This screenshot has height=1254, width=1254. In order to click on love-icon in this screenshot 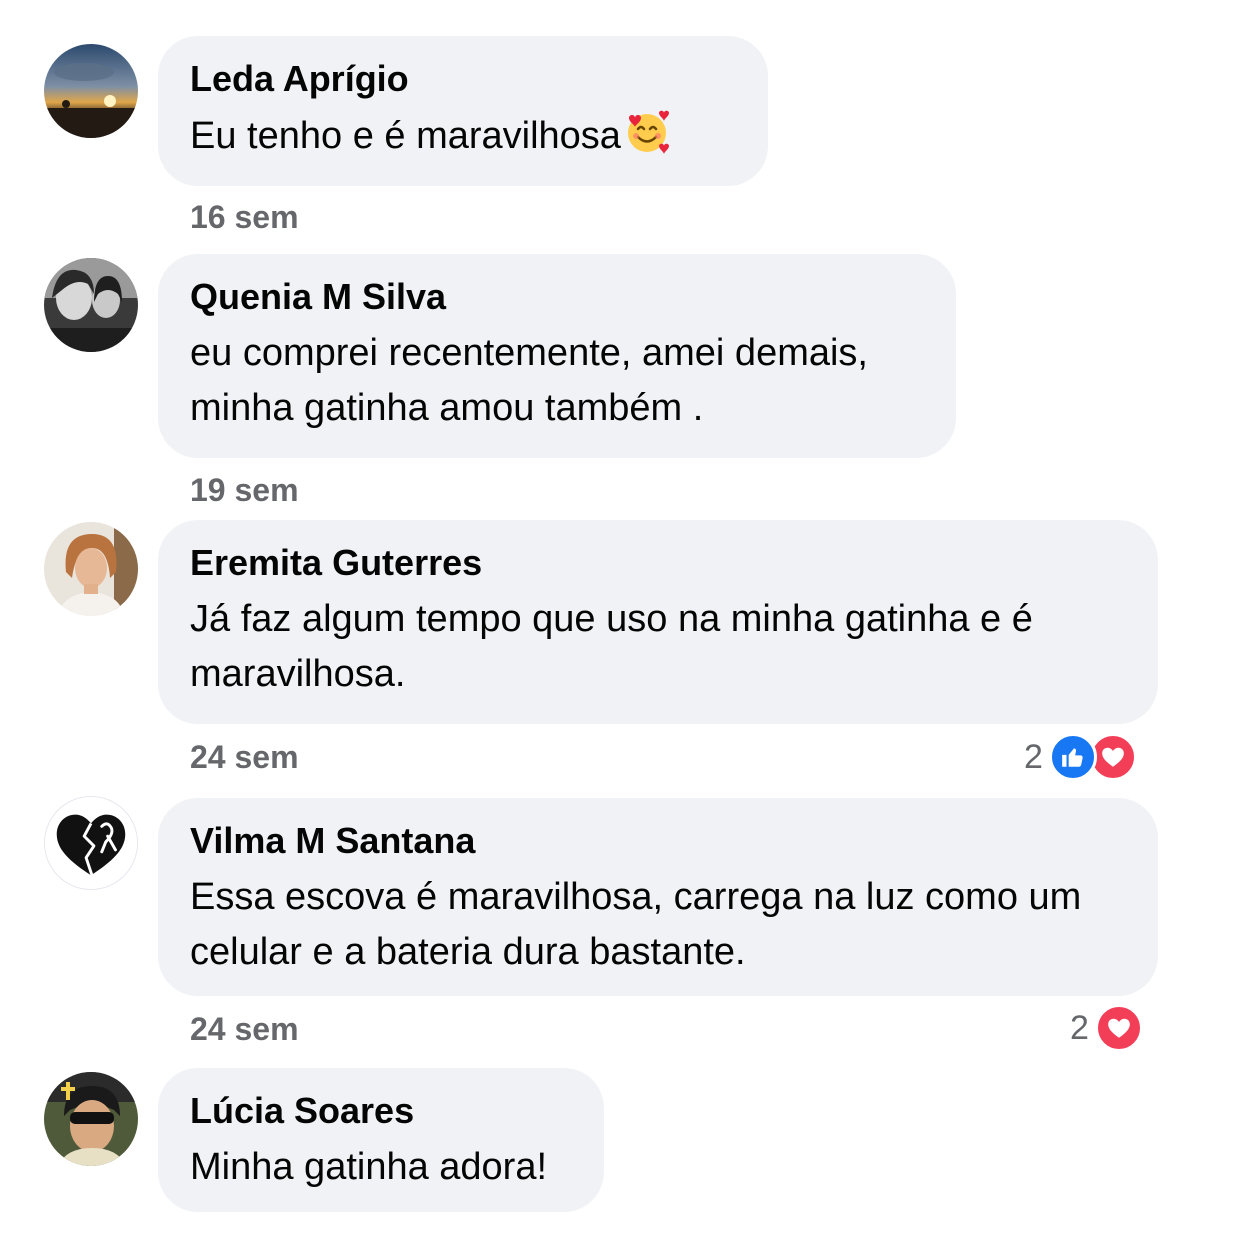, I will do `click(1118, 1028)`.